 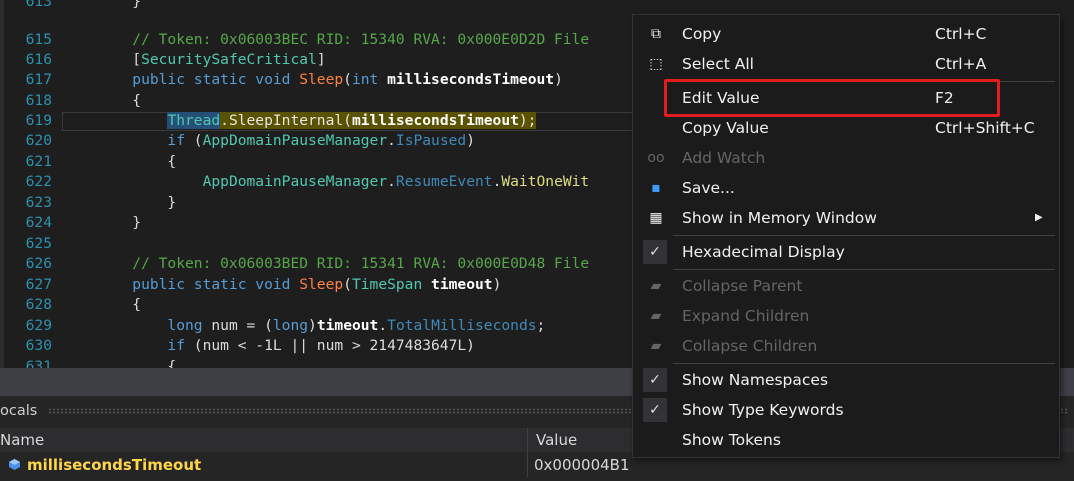 I want to click on line-number: 629, so click(x=38, y=325).